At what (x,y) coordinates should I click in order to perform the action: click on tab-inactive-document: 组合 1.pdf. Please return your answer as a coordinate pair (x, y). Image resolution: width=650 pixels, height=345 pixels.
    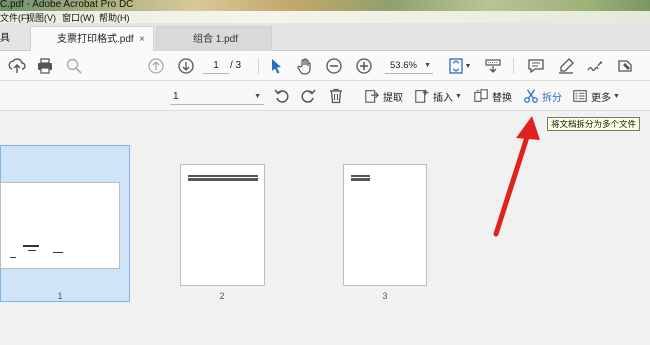
    Looking at the image, I should click on (214, 38).